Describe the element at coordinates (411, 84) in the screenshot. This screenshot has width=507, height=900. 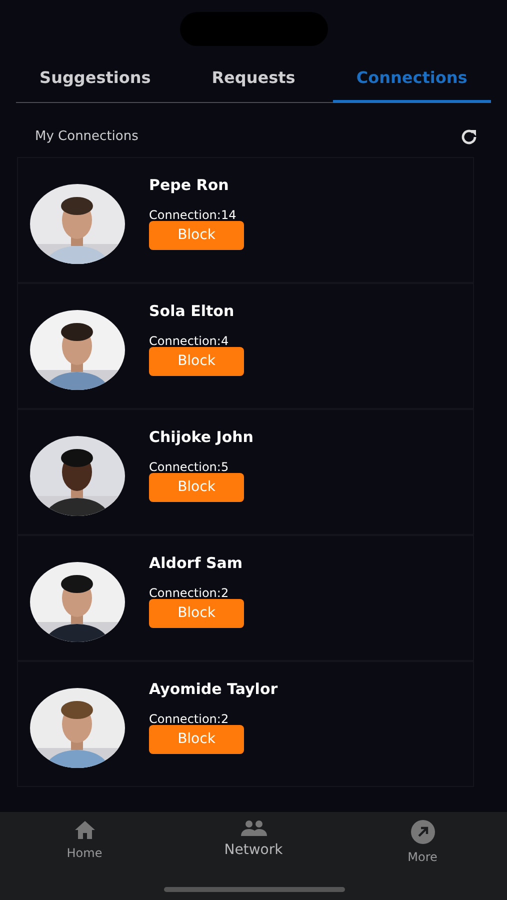
I see `tab: Connections` at that location.